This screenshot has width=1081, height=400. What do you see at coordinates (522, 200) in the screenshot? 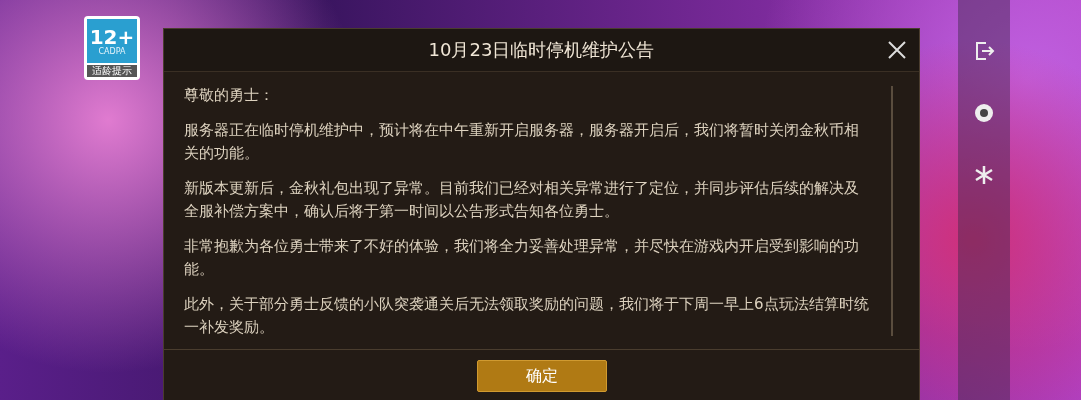
I see `notice-paragraph: 新版本更新后，金秋礼包出现了异常。目前我们已经对相关异常进行了定位，并同步评估后续的解决及全服补偿方案中，确认后将于第一时间以公告形式告知各位勇士。` at bounding box center [522, 200].